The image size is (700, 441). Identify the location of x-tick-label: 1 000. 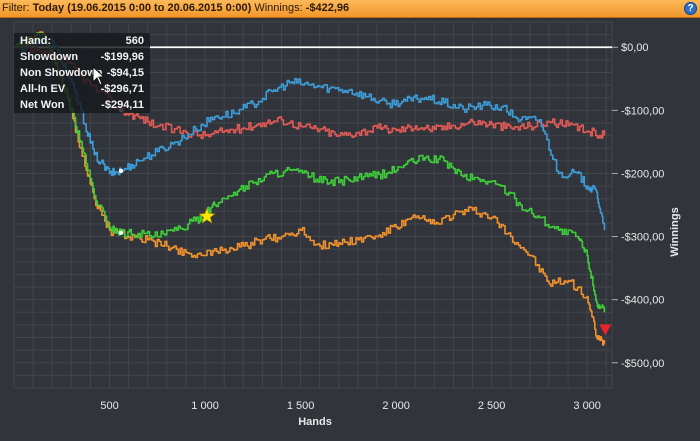
(205, 406).